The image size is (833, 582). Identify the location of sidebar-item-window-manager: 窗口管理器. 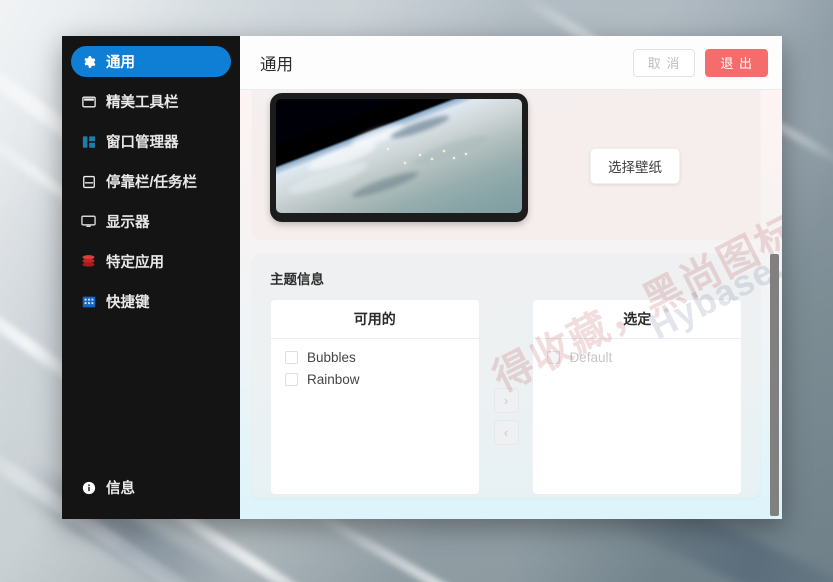
(151, 141).